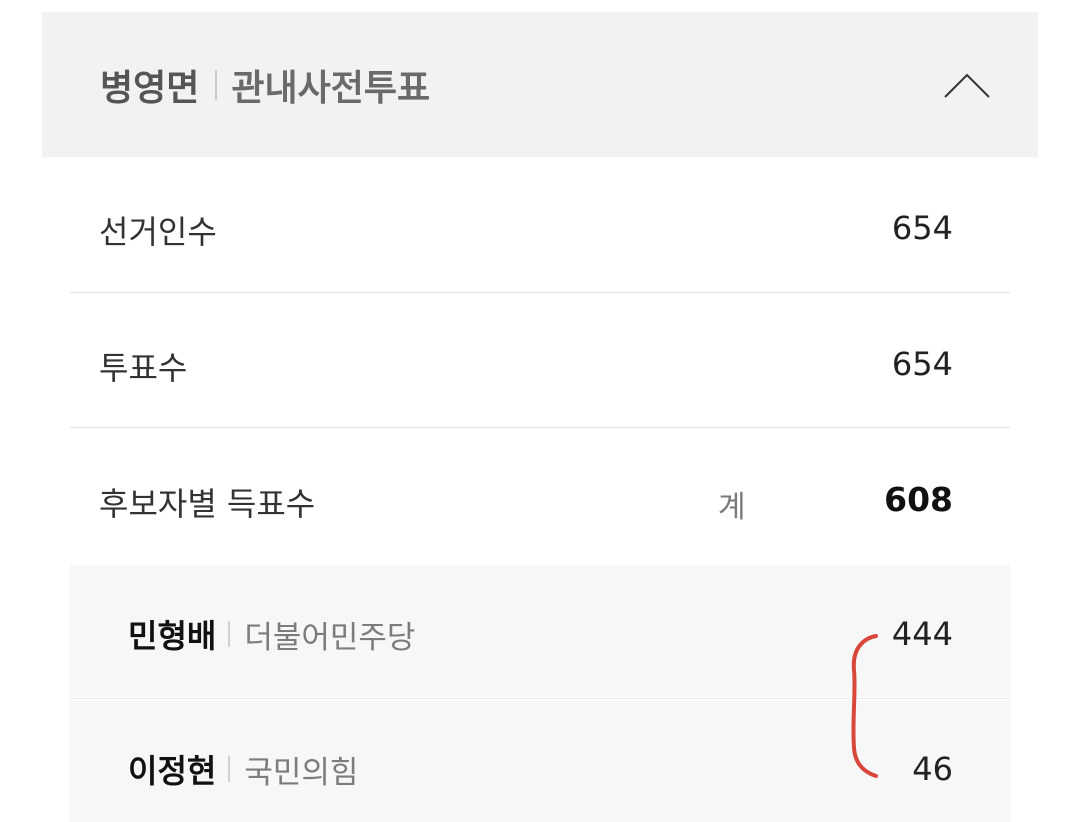 The height and width of the screenshot is (822, 1080). I want to click on region-name: 병영면, so click(150, 88).